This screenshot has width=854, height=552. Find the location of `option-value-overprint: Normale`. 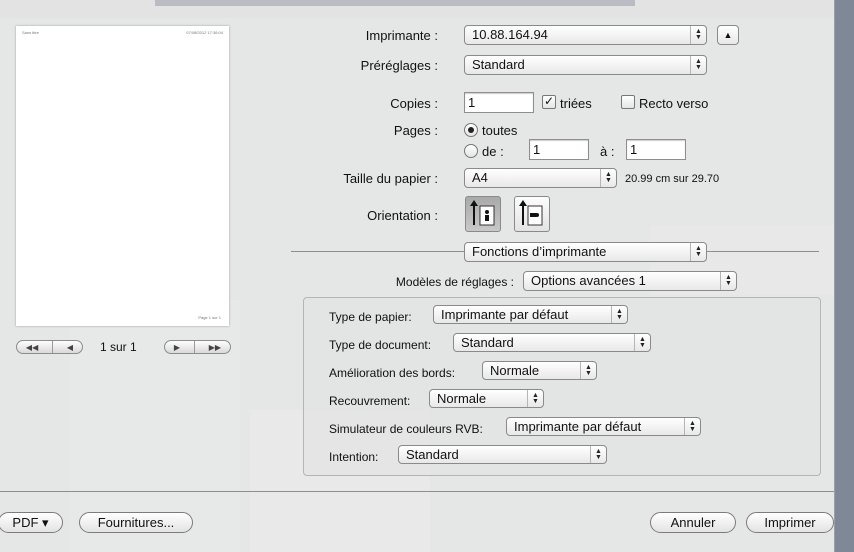

option-value-overprint: Normale is located at coordinates (462, 398).